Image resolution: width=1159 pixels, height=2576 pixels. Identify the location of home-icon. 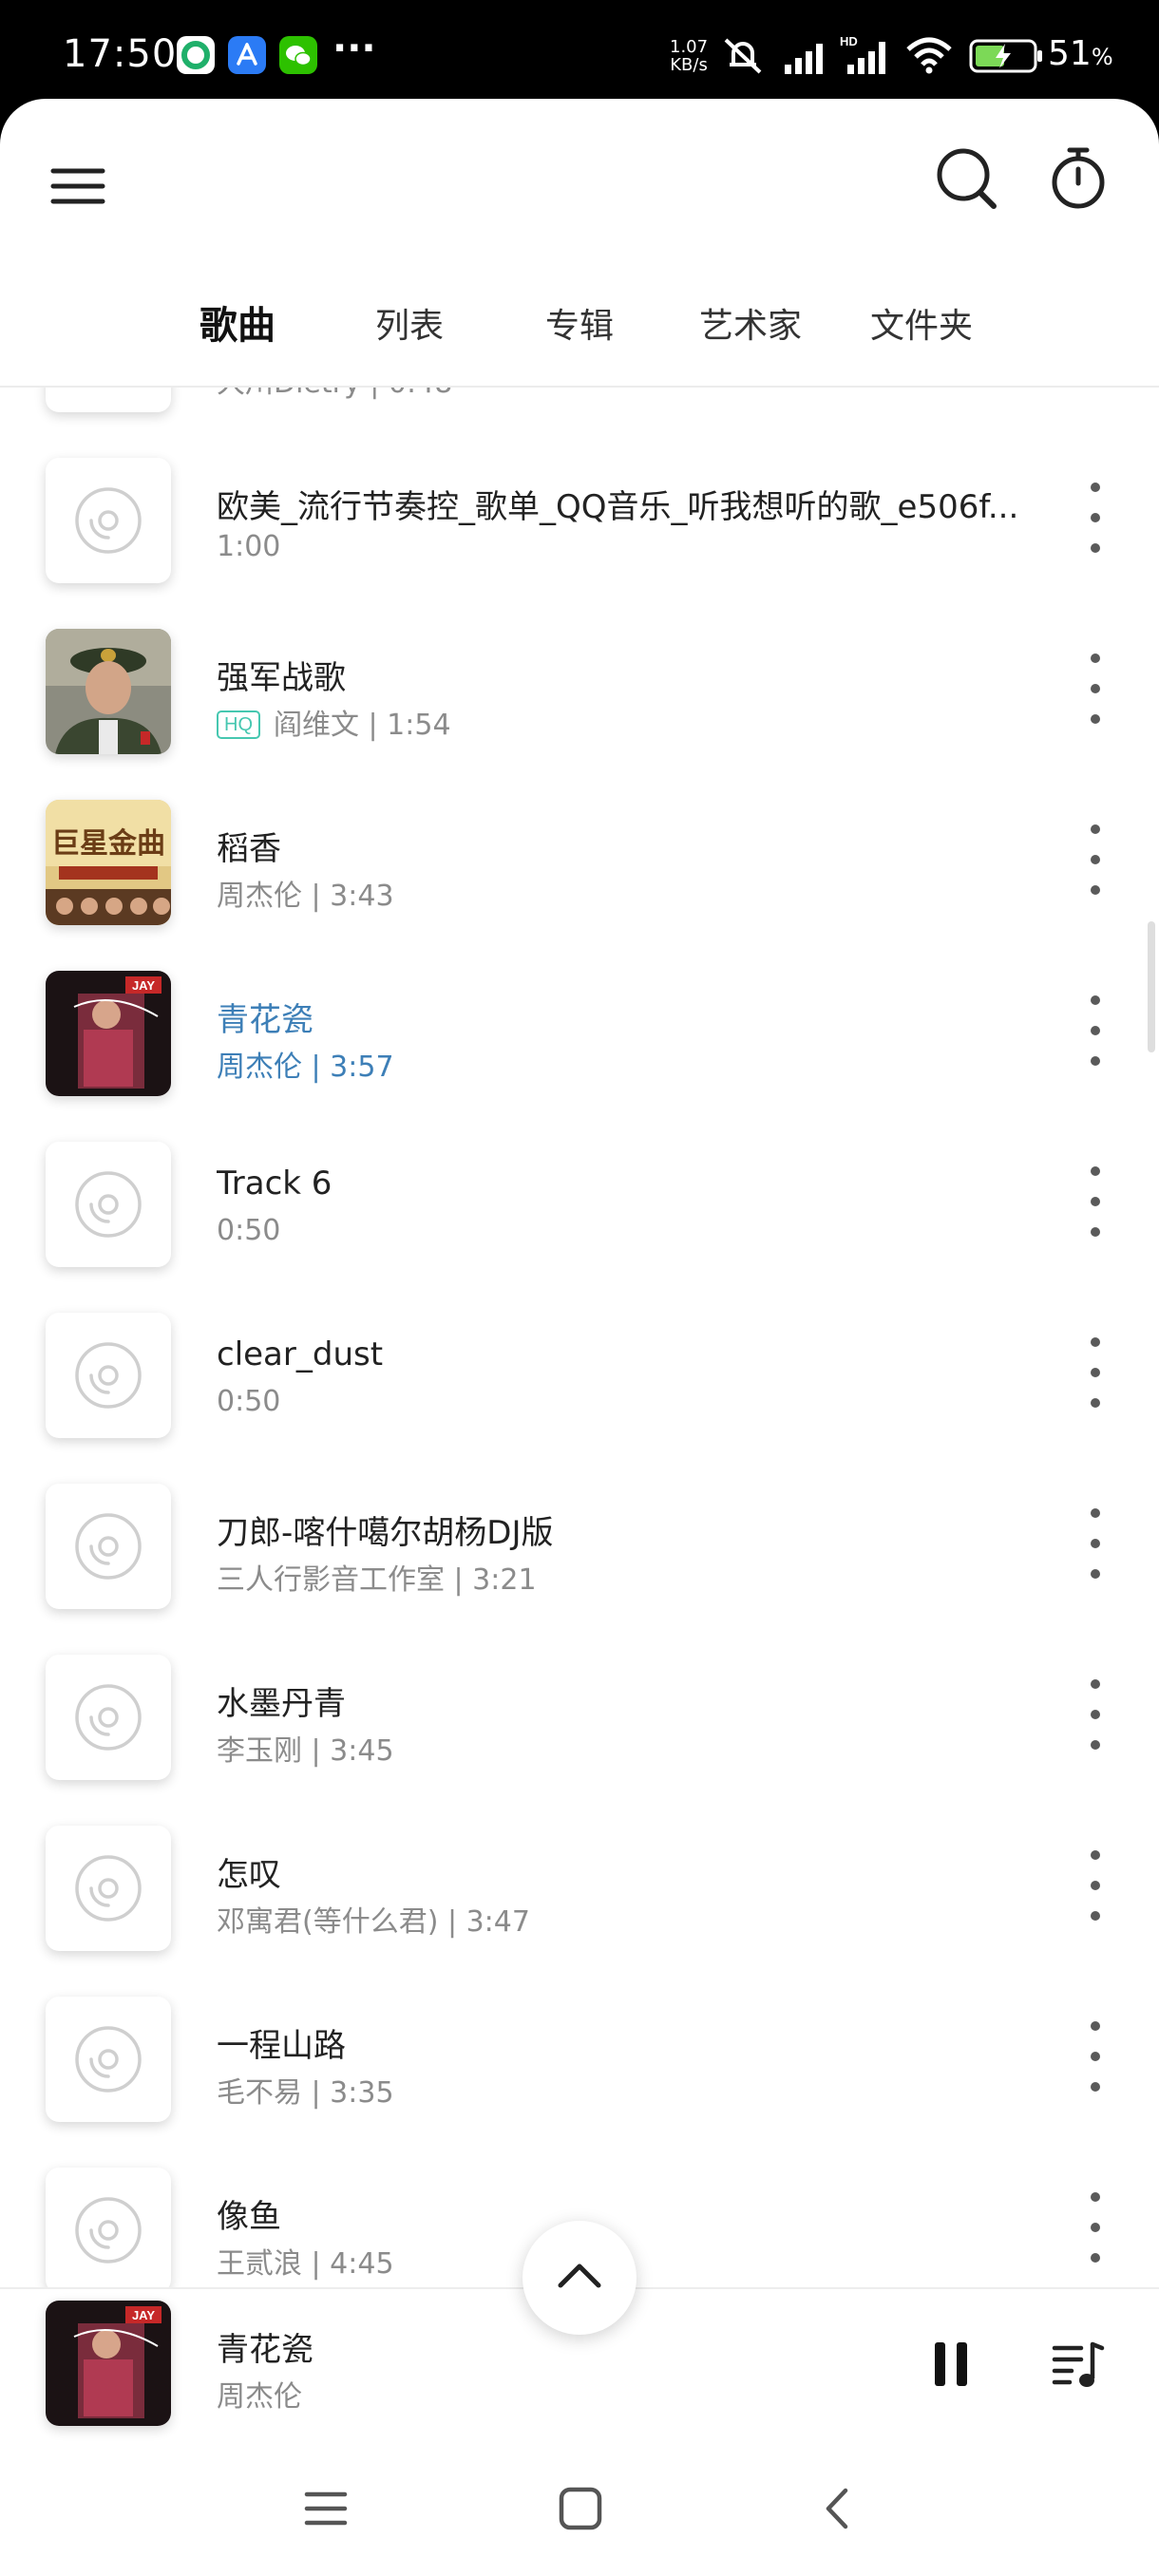
(580, 2508).